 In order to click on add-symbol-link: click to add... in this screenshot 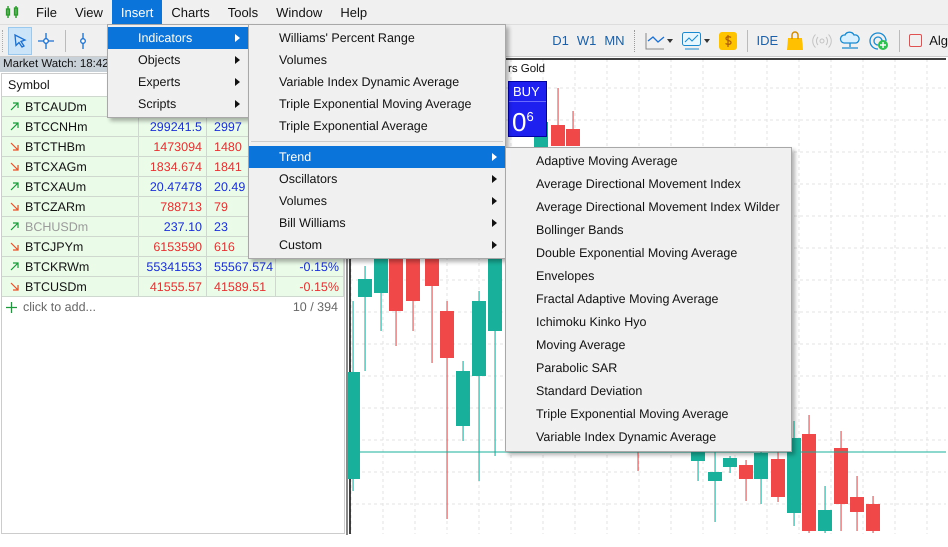, I will do `click(51, 307)`.